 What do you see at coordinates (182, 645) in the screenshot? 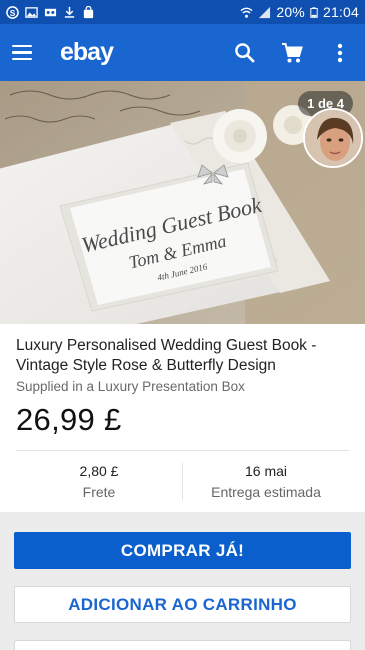
I see `stop-watching-button: PARAR DE OBSERVAR` at bounding box center [182, 645].